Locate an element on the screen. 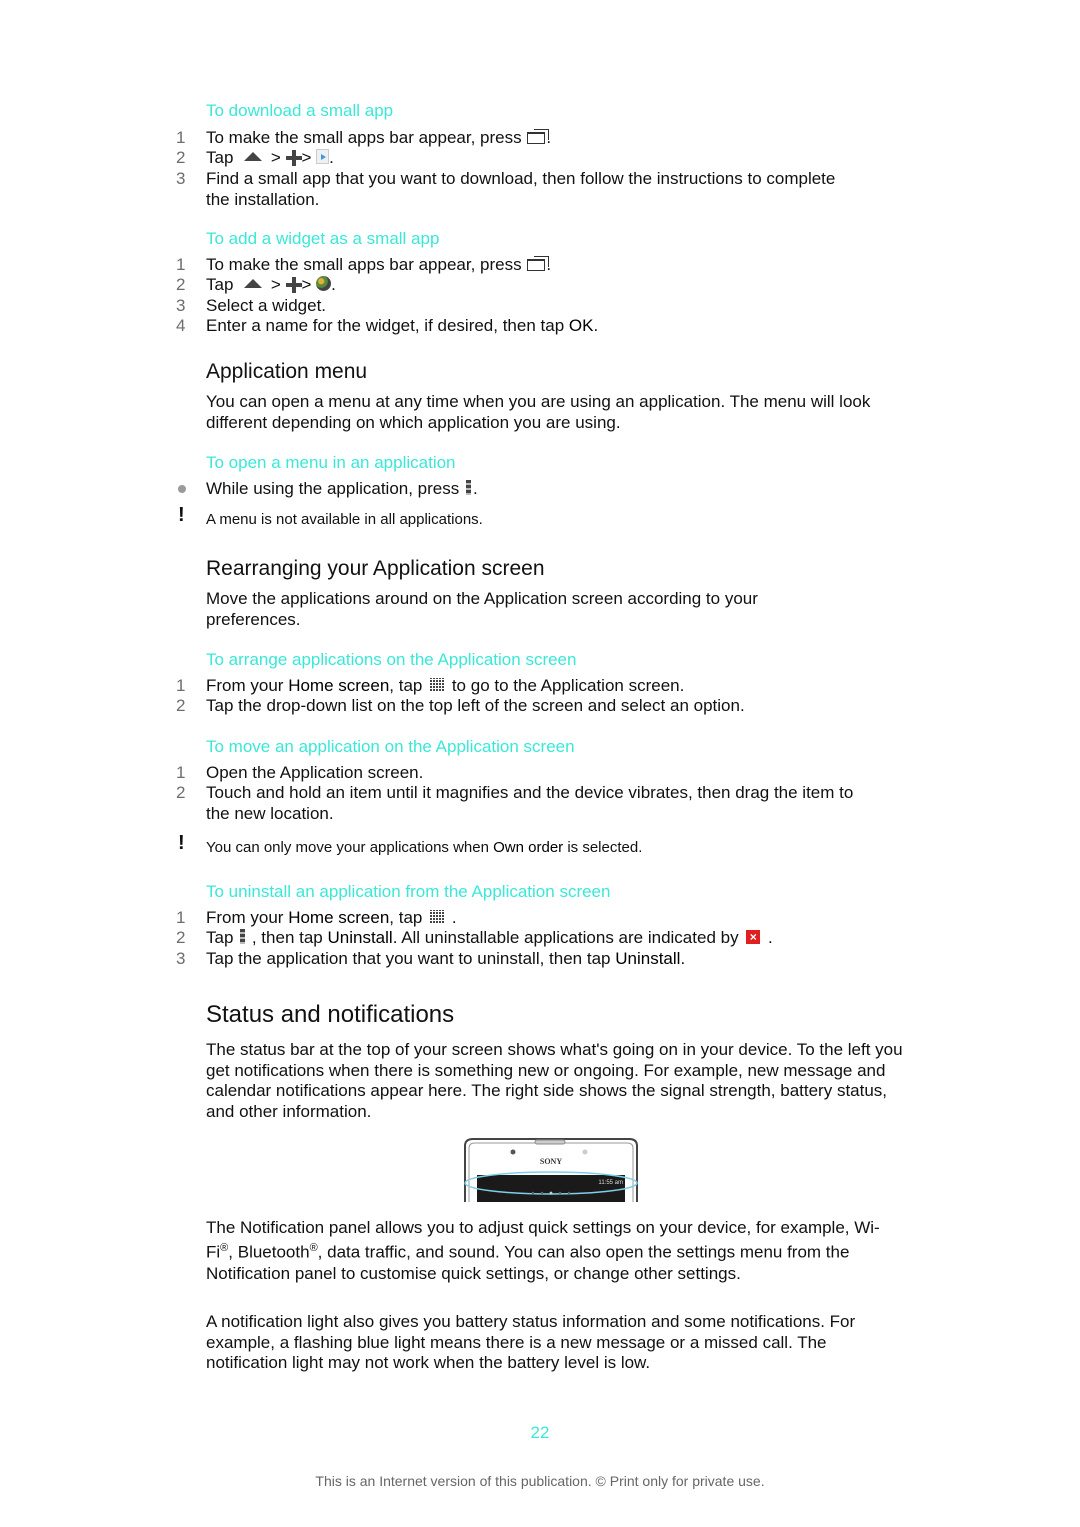  heading-status-notifications: Status and notifications is located at coordinates (330, 1014).